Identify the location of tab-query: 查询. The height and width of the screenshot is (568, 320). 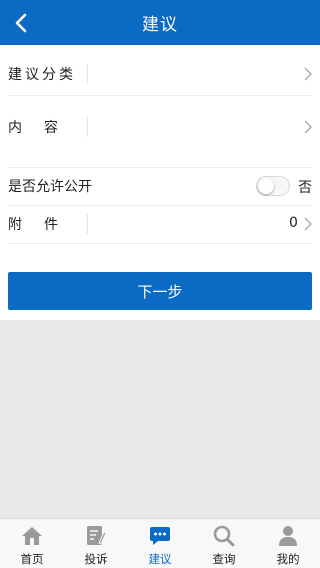
(224, 543).